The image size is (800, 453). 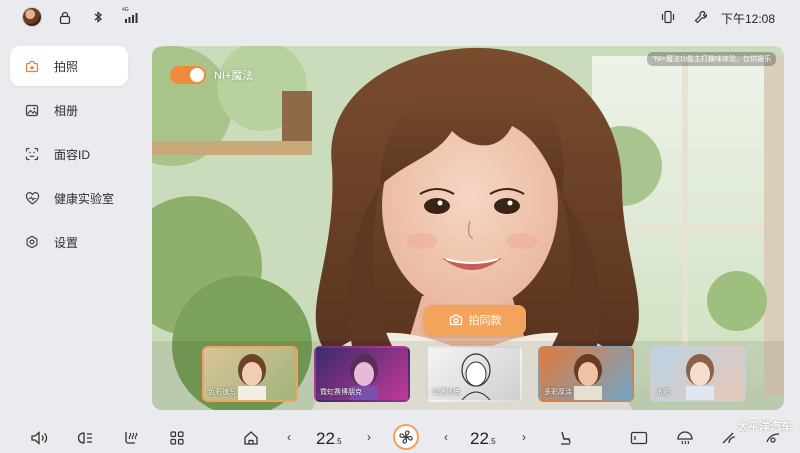 What do you see at coordinates (66, 242) in the screenshot?
I see `sidebar-item-label: 设置` at bounding box center [66, 242].